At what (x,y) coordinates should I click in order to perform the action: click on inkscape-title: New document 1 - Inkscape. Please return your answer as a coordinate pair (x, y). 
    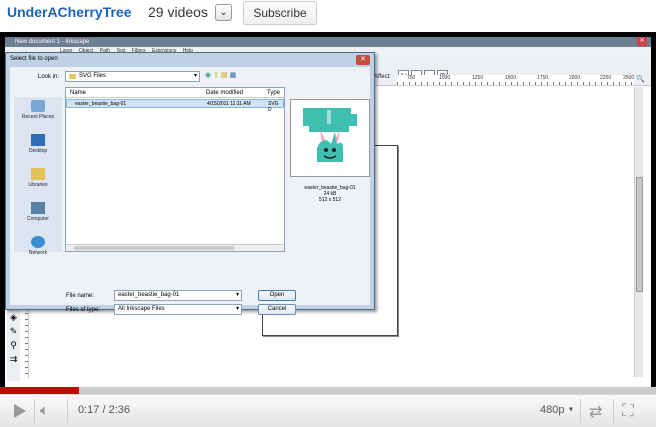
    Looking at the image, I should click on (52, 42).